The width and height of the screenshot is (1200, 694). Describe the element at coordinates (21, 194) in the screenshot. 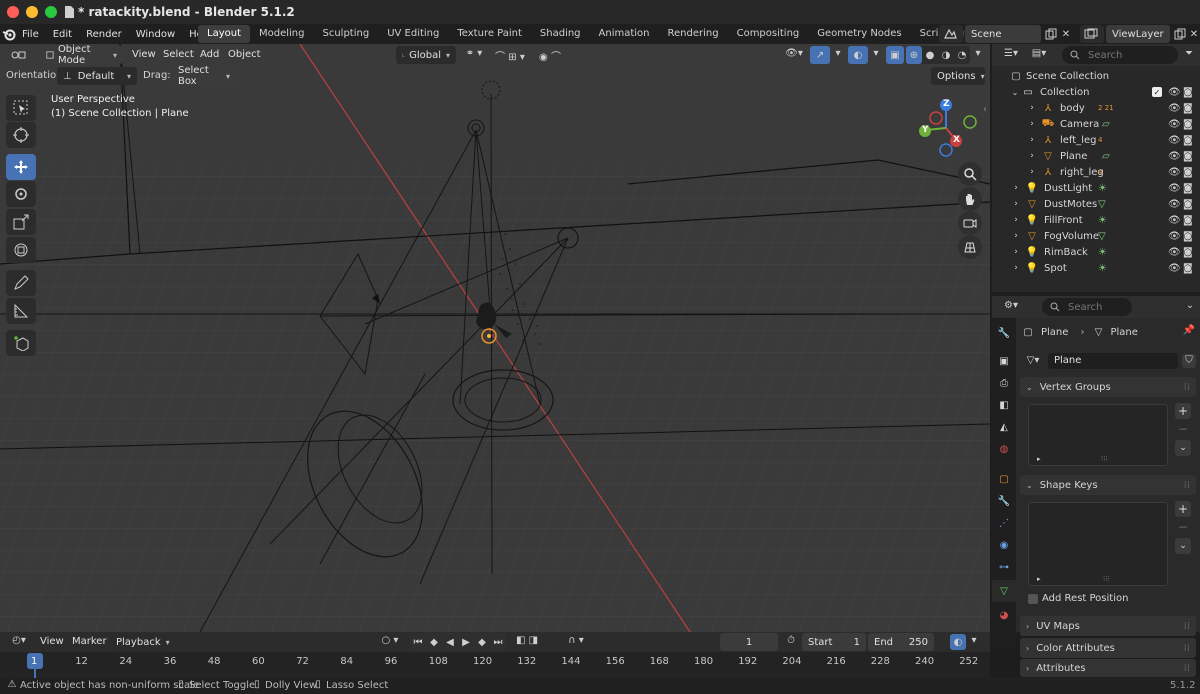

I see `rotate-tool` at that location.